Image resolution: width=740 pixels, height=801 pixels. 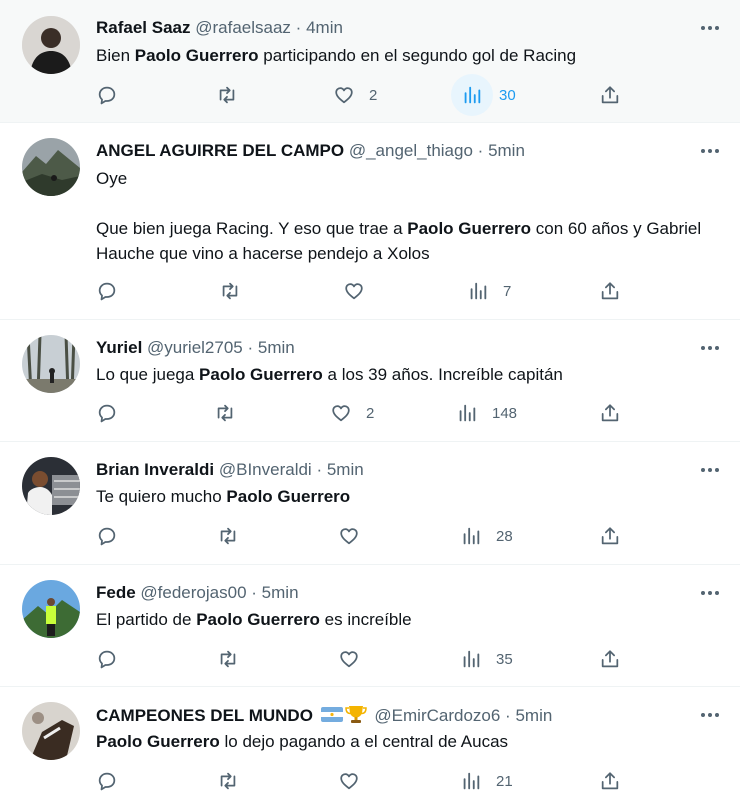 I want to click on tweet-header: Brian Inveraldi @BInveraldi · 5min, so click(x=230, y=470).